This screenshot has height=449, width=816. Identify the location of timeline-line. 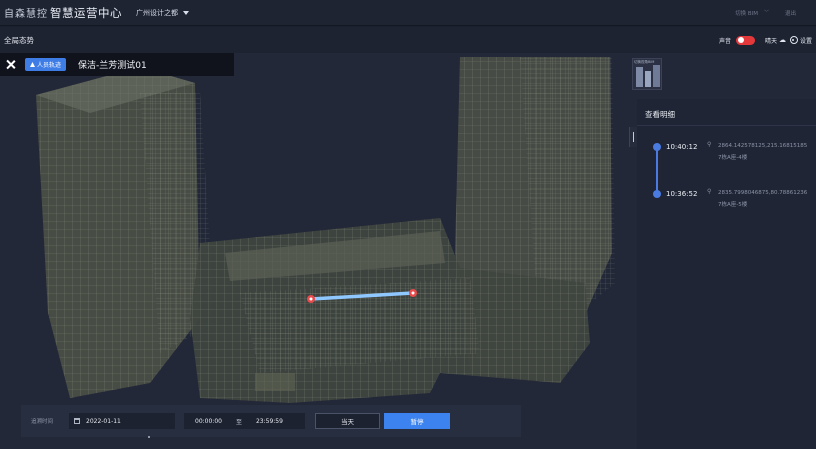
(657, 170).